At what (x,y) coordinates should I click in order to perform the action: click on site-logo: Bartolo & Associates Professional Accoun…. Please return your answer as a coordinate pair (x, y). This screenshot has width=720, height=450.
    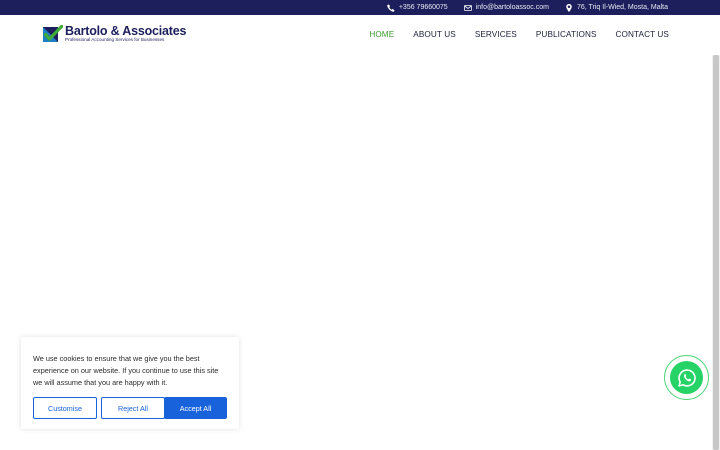
    Looking at the image, I should click on (114, 34).